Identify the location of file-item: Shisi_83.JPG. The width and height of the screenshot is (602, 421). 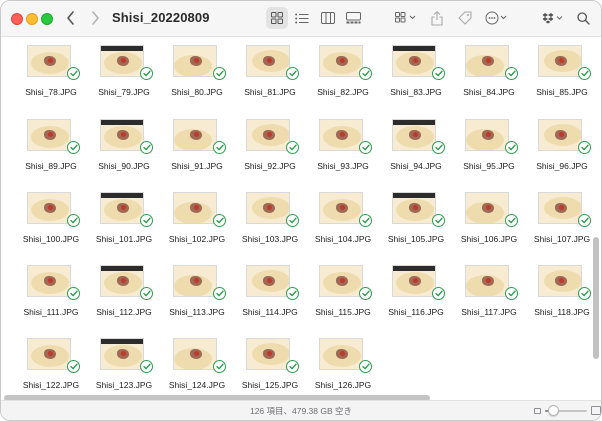
(417, 76).